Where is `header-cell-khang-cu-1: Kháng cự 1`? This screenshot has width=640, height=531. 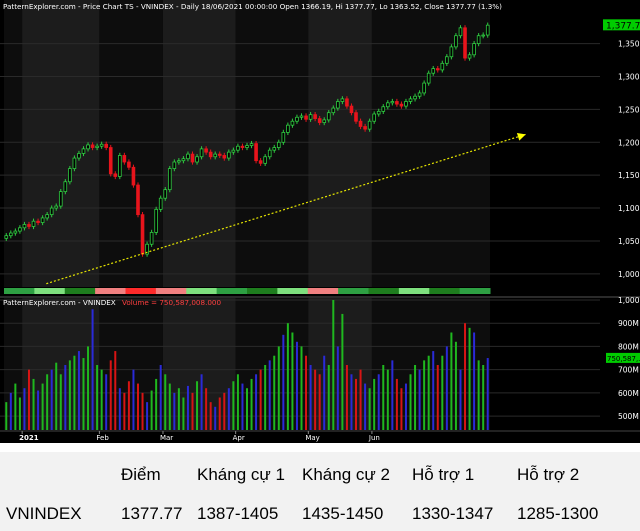
header-cell-khang-cu-1: Kháng cự 1 is located at coordinates (241, 474).